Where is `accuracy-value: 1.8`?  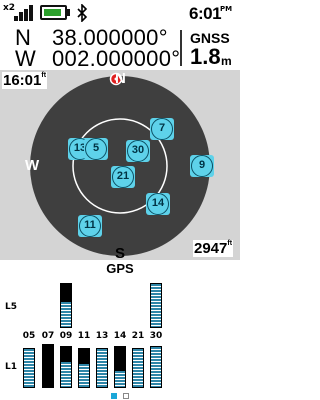
accuracy-value: 1.8 is located at coordinates (205, 56).